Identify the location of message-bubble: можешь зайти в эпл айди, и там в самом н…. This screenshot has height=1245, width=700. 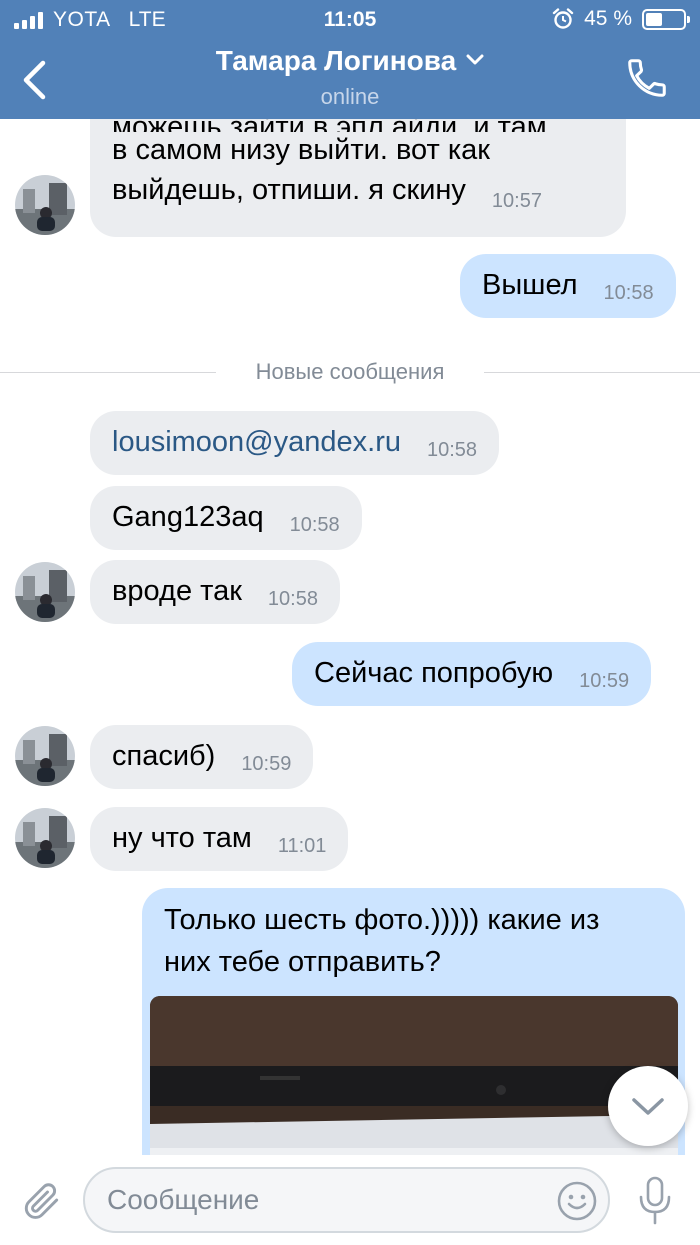
(358, 178).